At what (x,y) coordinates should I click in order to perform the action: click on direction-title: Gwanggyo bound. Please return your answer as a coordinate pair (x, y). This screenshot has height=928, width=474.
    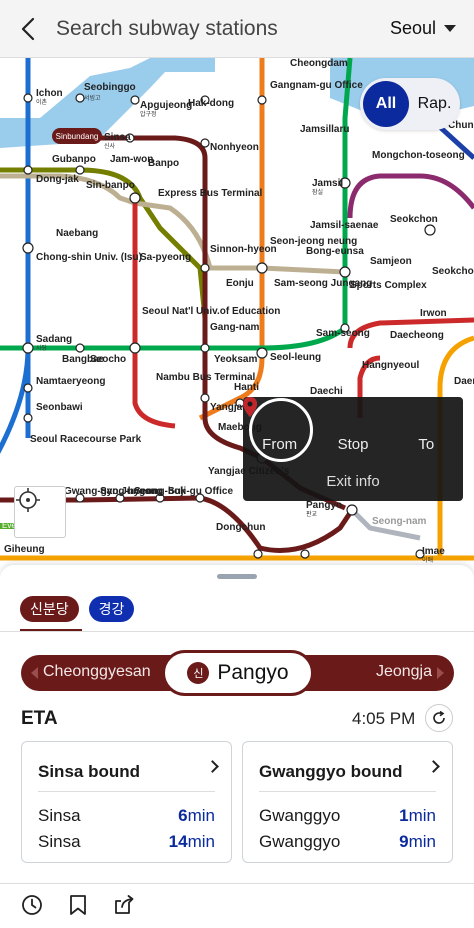
    Looking at the image, I should click on (331, 771).